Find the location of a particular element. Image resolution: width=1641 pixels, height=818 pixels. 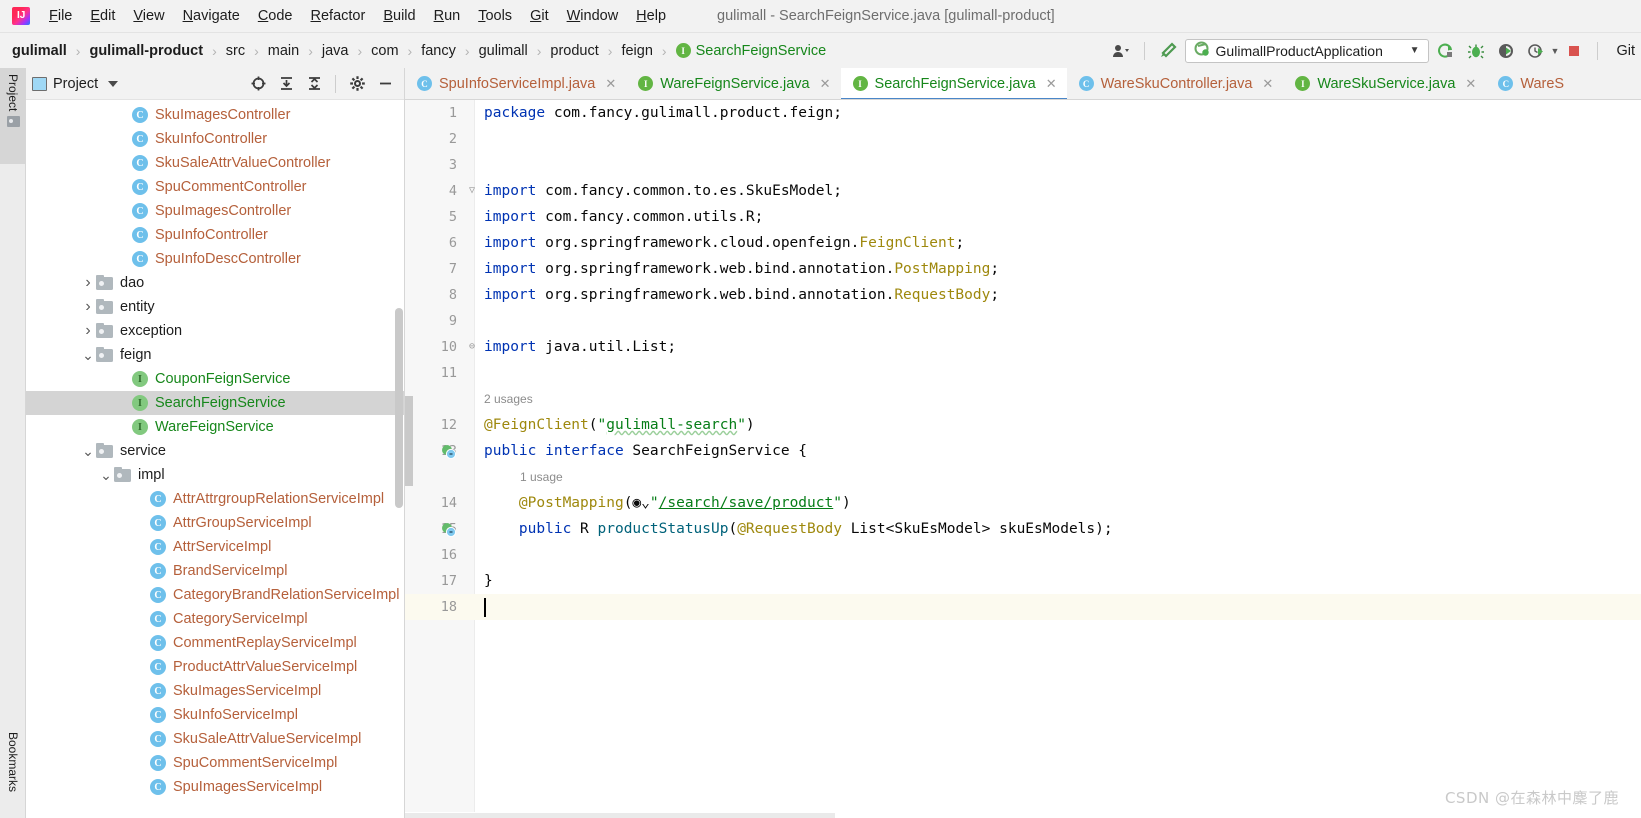

code-line: 13public interface SearchFeignService { is located at coordinates (1023, 451).